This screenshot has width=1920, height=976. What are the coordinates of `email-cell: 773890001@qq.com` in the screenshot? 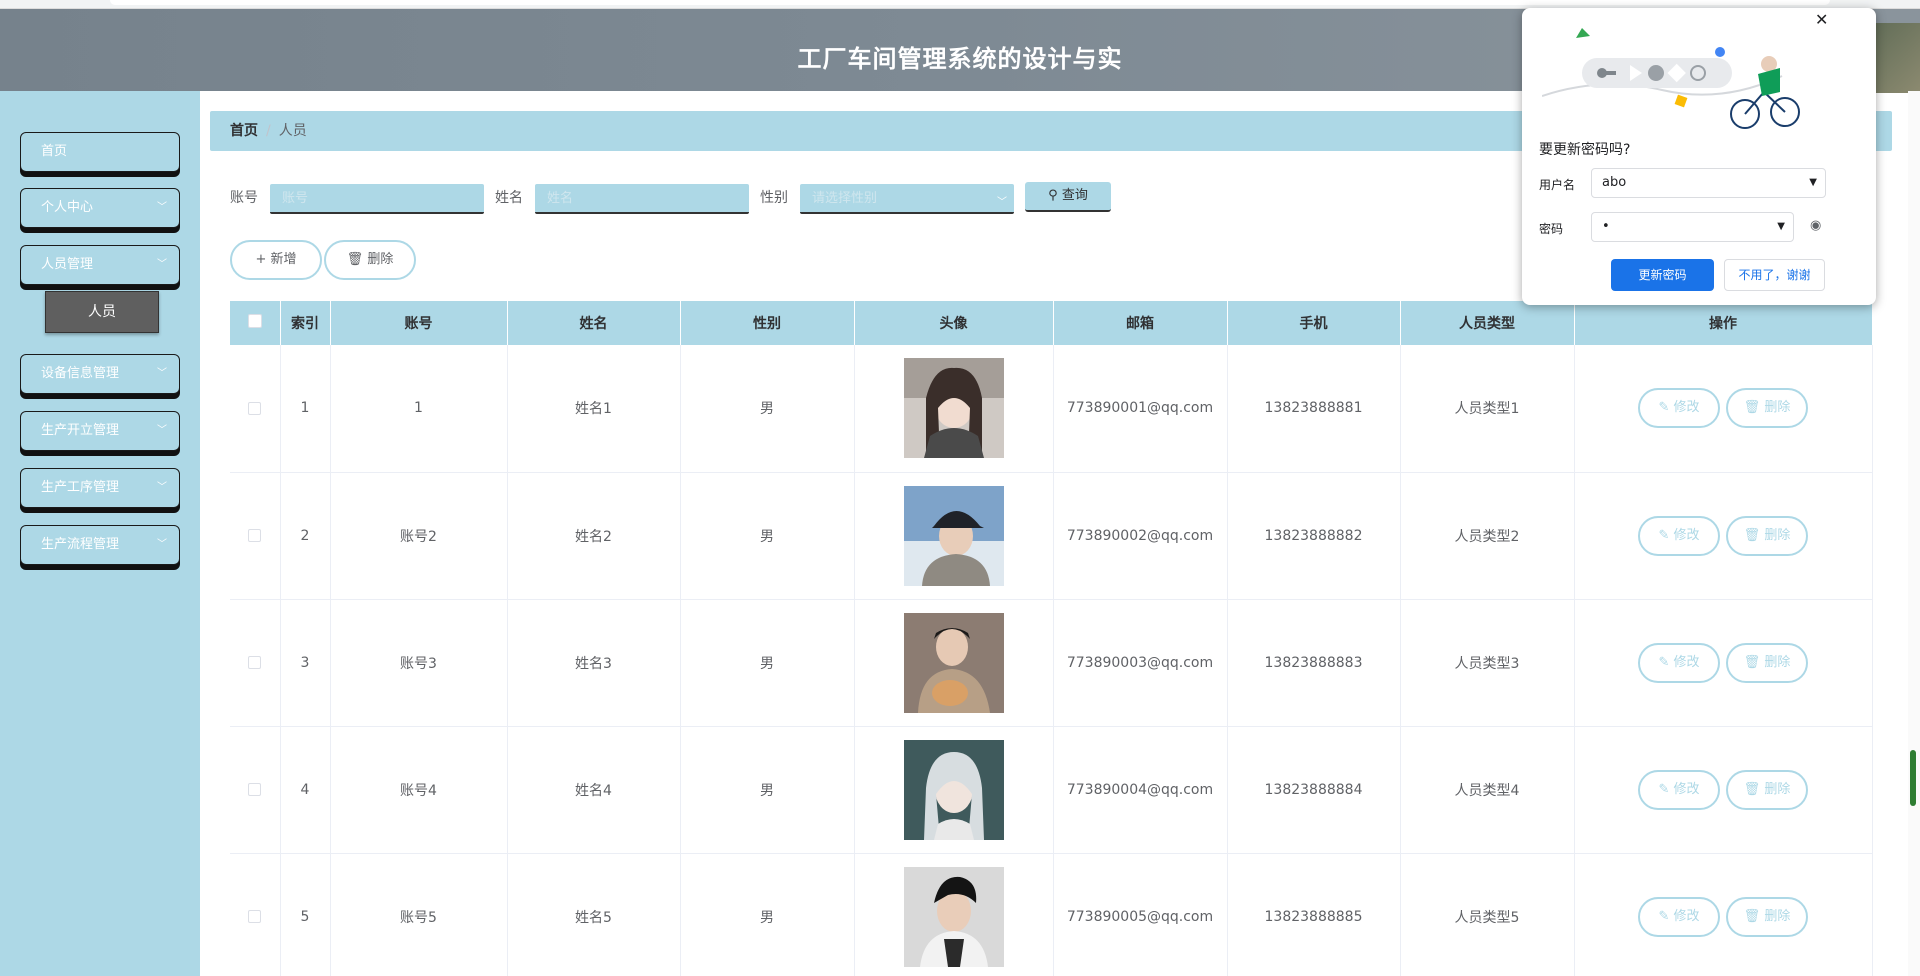 It's located at (1140, 409).